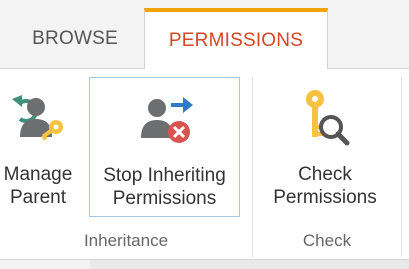  Describe the element at coordinates (75, 39) in the screenshot. I see `tab-browse: BROWSE` at that location.